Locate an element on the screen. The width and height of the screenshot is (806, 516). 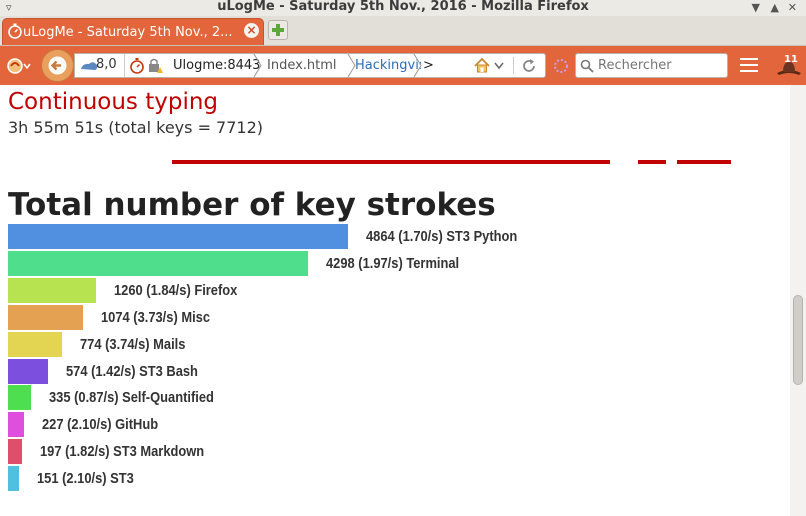
new-tab-button is located at coordinates (278, 30).